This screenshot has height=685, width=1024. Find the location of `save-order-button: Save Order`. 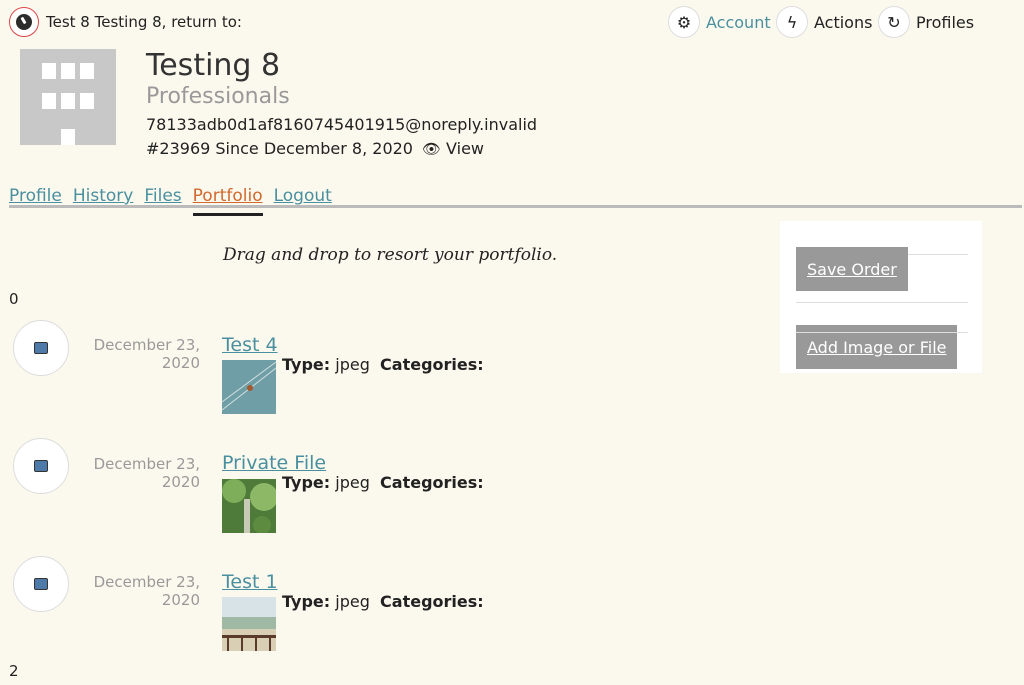

save-order-button: Save Order is located at coordinates (852, 269).